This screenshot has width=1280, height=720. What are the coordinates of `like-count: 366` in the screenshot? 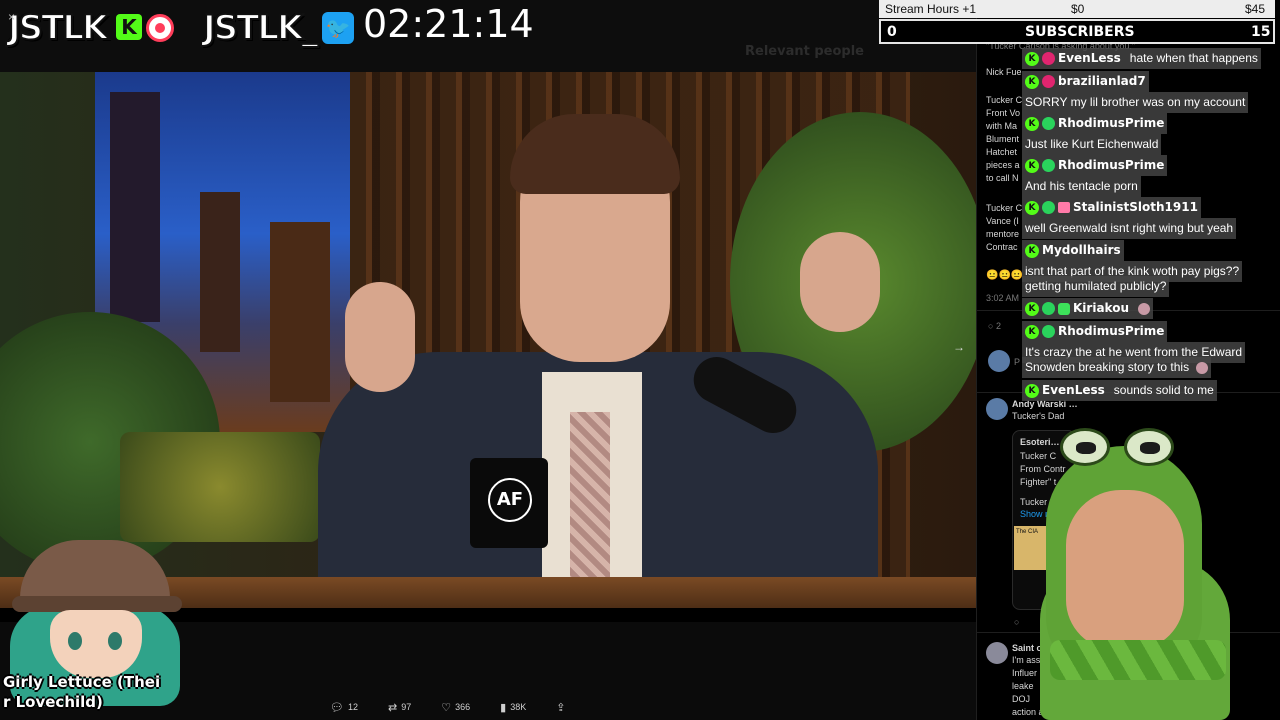 It's located at (463, 707).